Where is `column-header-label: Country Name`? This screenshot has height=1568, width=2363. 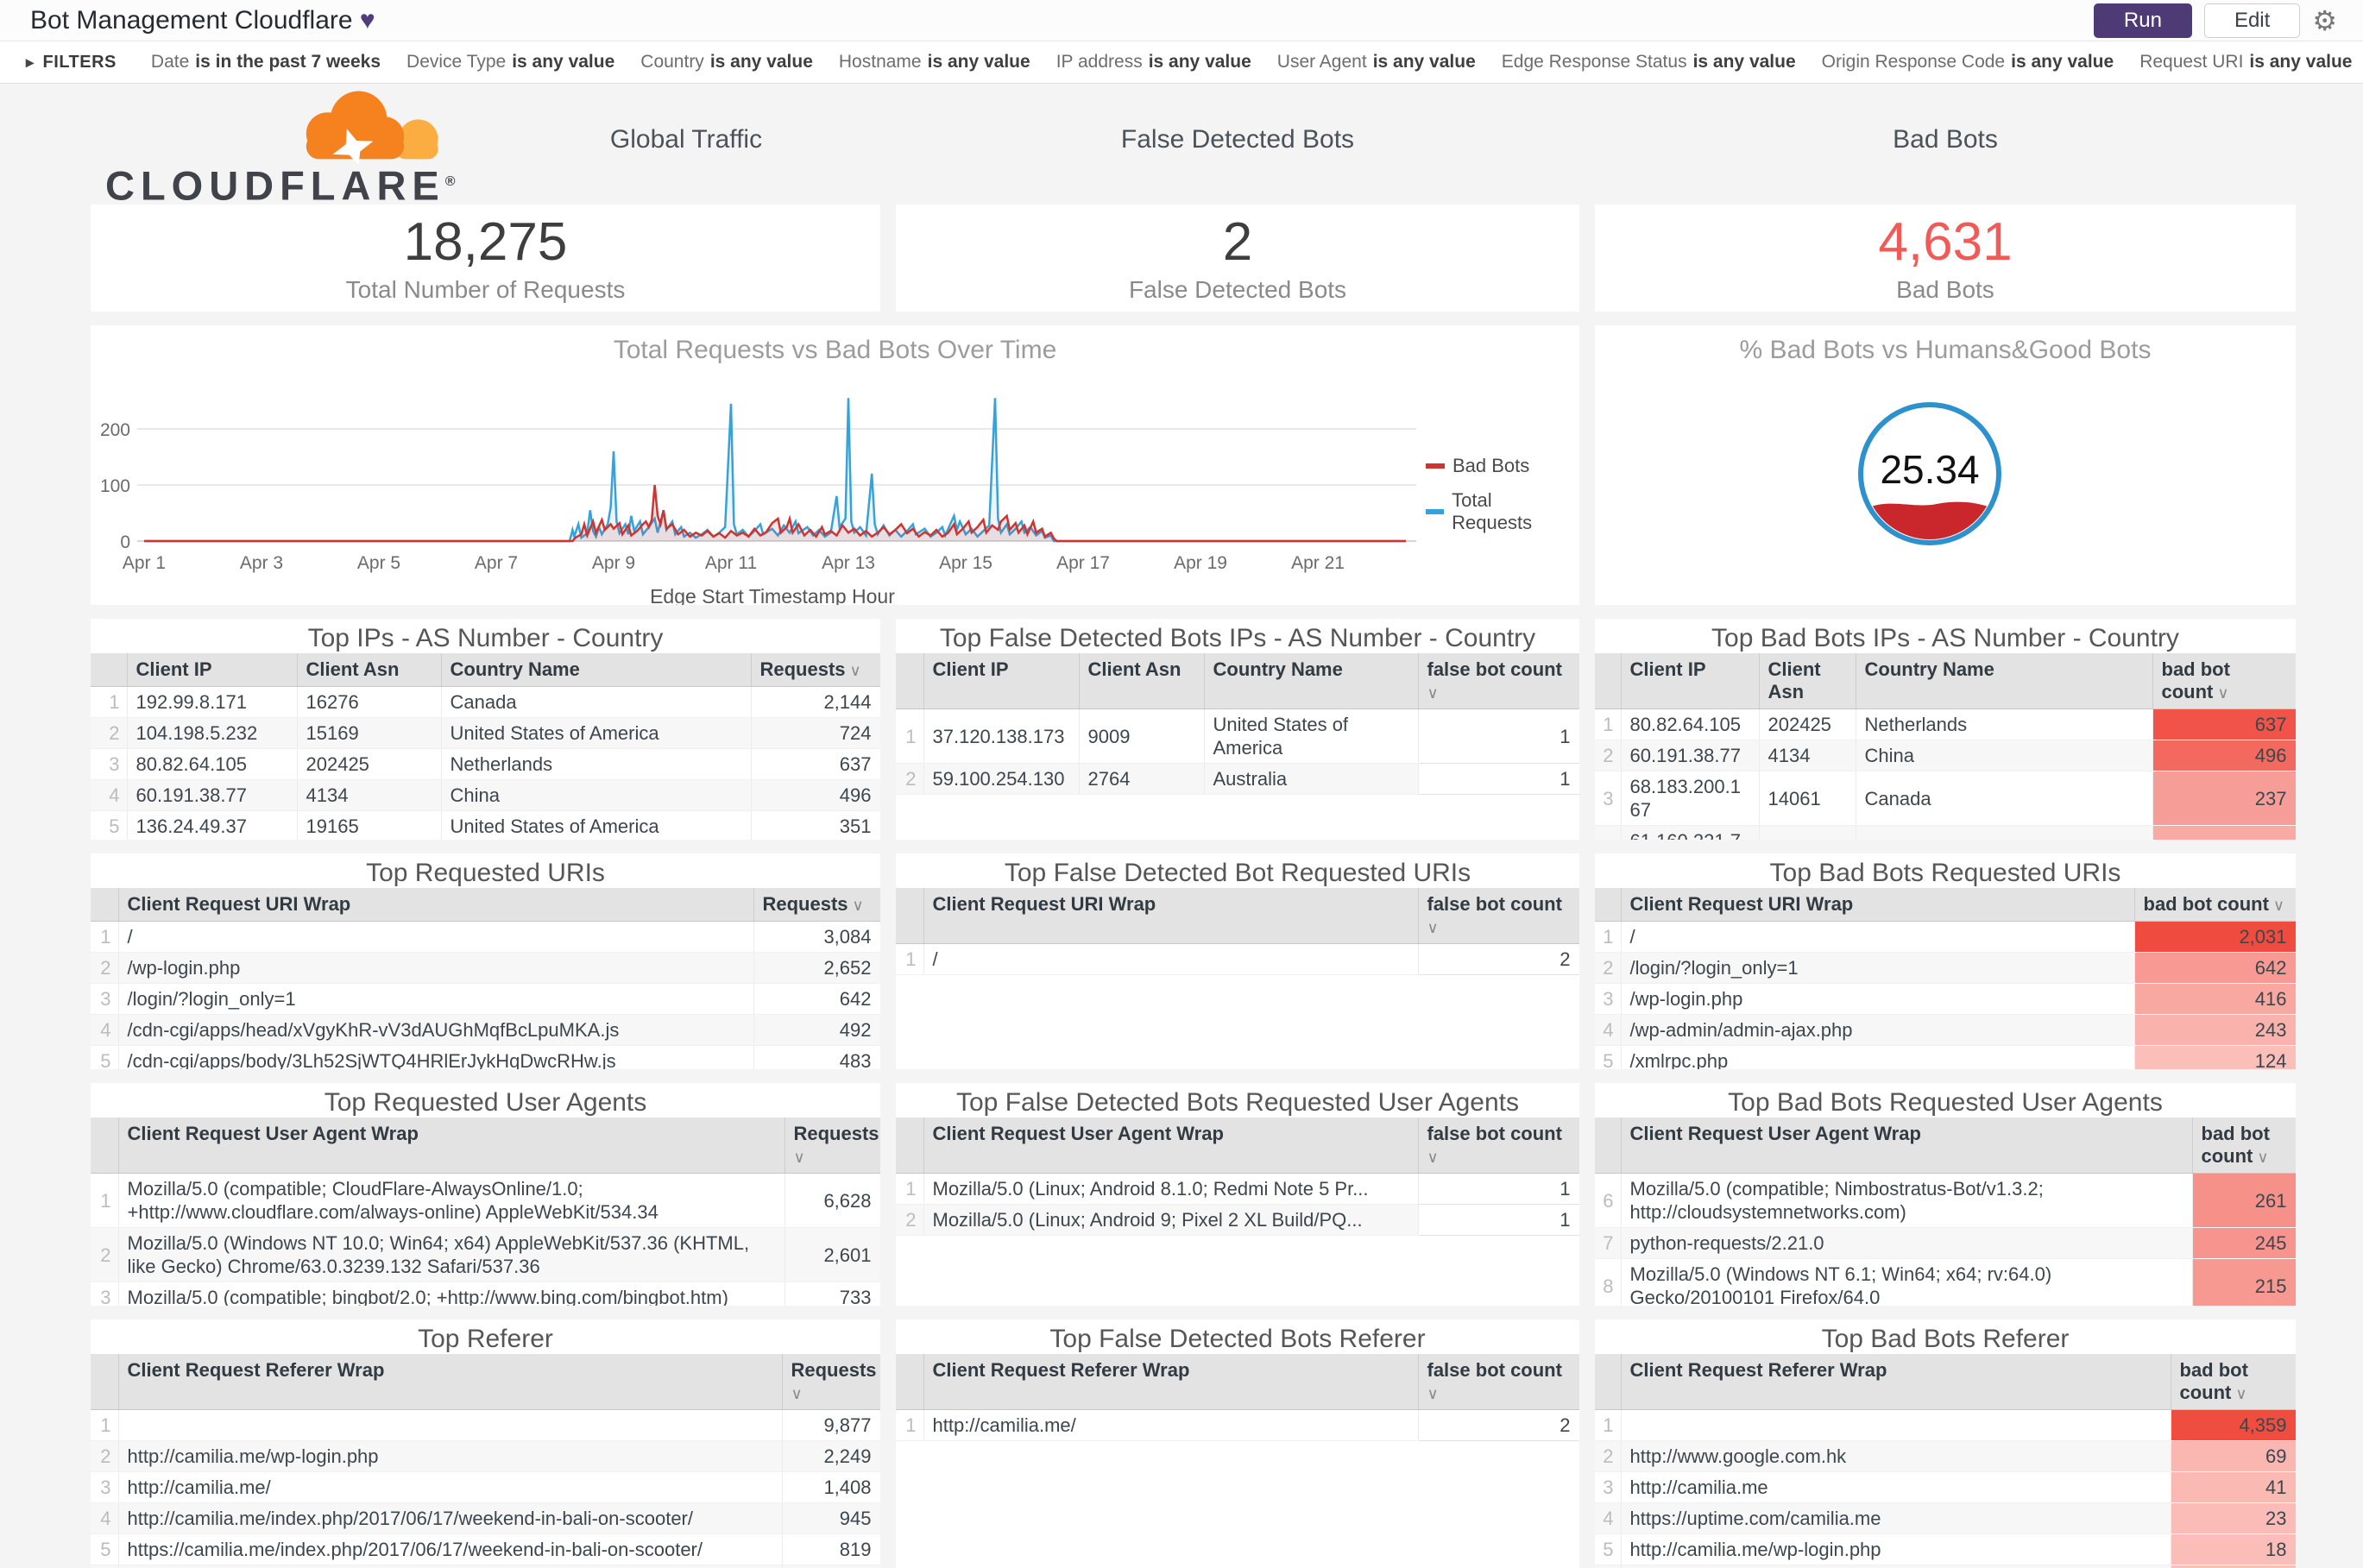
column-header-label: Country Name is located at coordinates (1929, 669).